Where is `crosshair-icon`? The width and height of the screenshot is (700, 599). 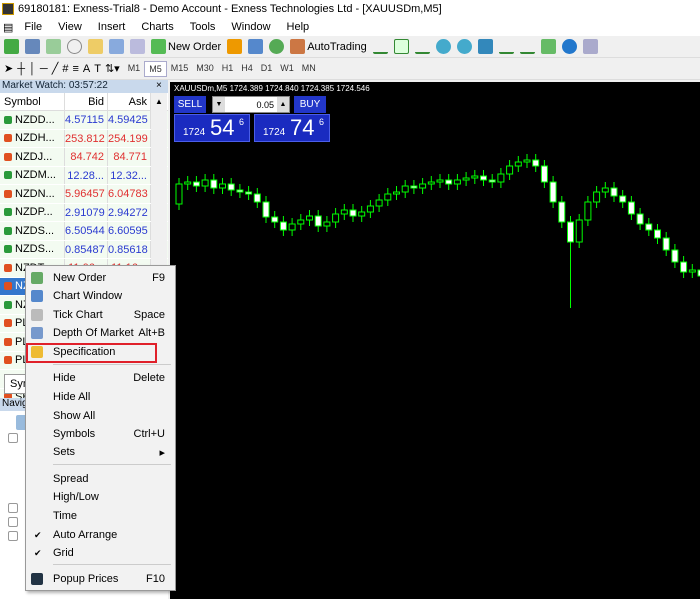 crosshair-icon is located at coordinates (74, 46).